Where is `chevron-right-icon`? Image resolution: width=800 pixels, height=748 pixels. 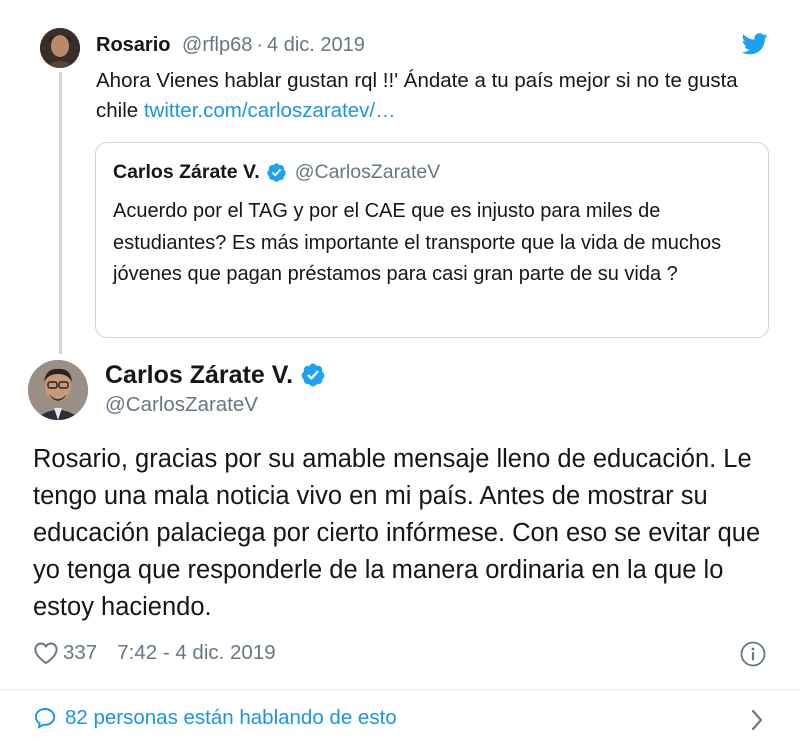 chevron-right-icon is located at coordinates (757, 720).